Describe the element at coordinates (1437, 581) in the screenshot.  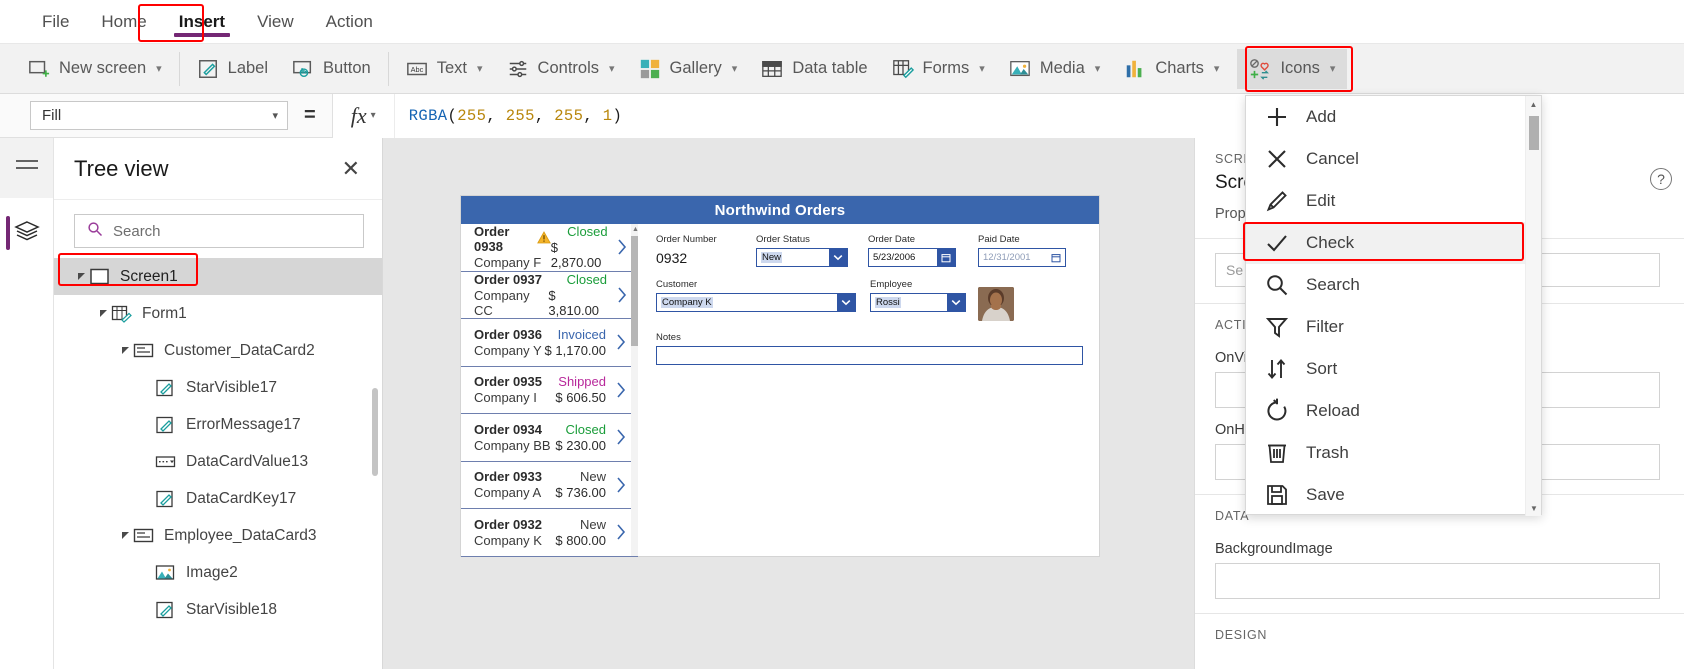
I see `background-image-input` at that location.